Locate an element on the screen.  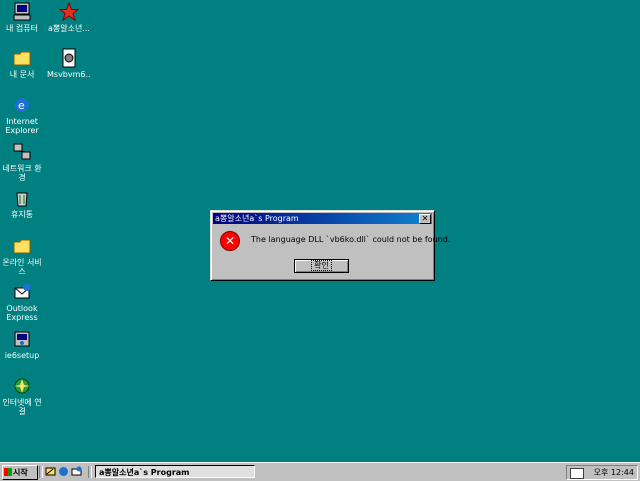
desktop-icon-ie6setup: ie6setup is located at coordinates (22, 344).